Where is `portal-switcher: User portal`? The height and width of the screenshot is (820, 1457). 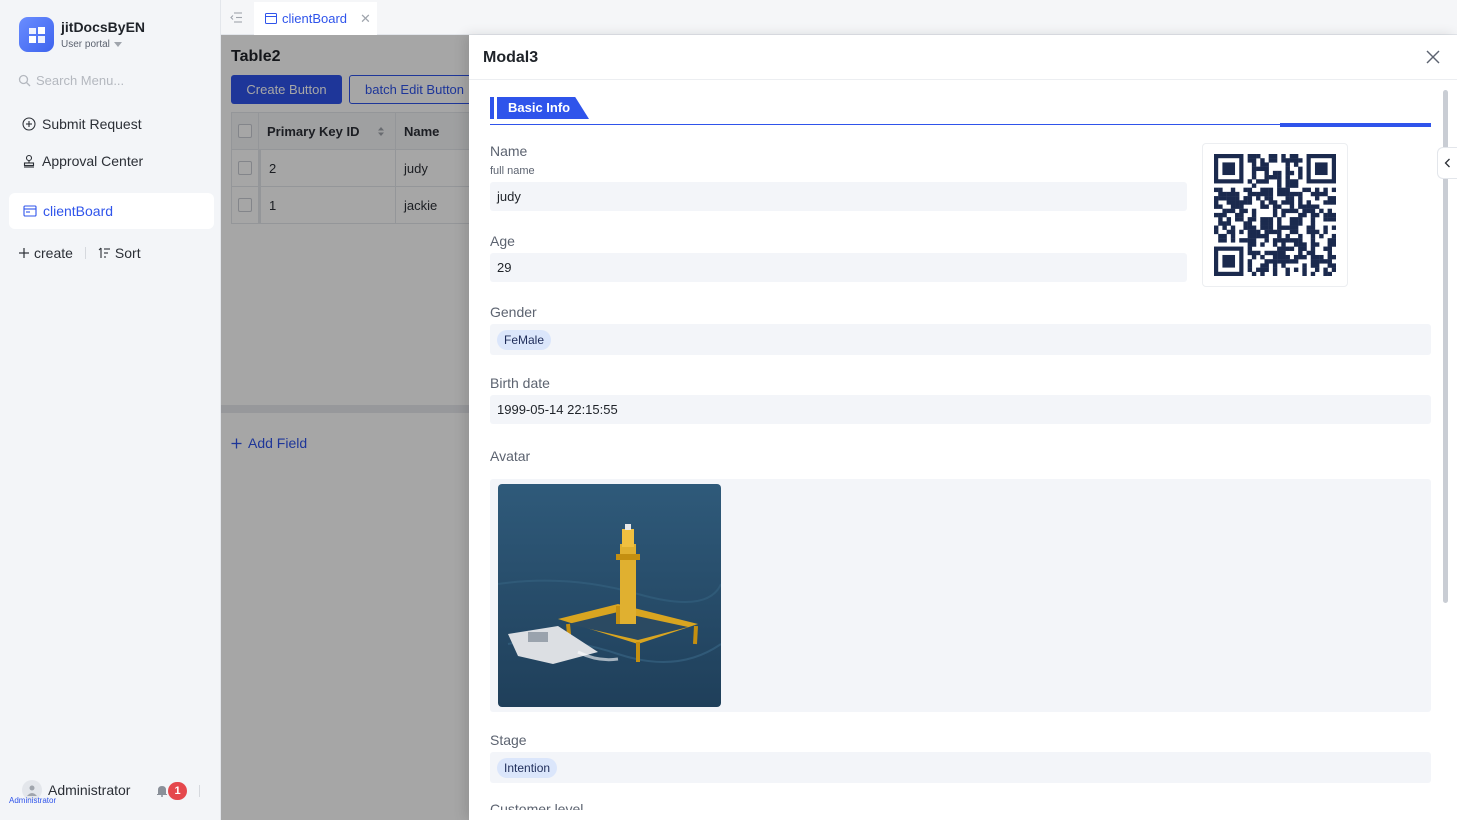
portal-switcher: User portal is located at coordinates (91, 44).